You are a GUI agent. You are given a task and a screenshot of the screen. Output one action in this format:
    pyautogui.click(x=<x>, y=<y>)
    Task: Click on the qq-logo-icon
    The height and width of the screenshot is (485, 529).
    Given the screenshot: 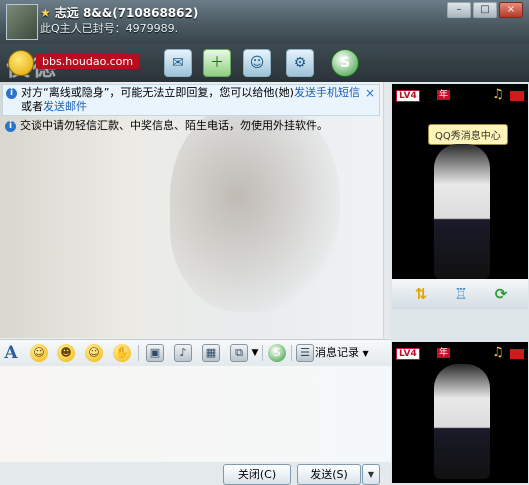 What is the action you would take?
    pyautogui.click(x=21, y=63)
    